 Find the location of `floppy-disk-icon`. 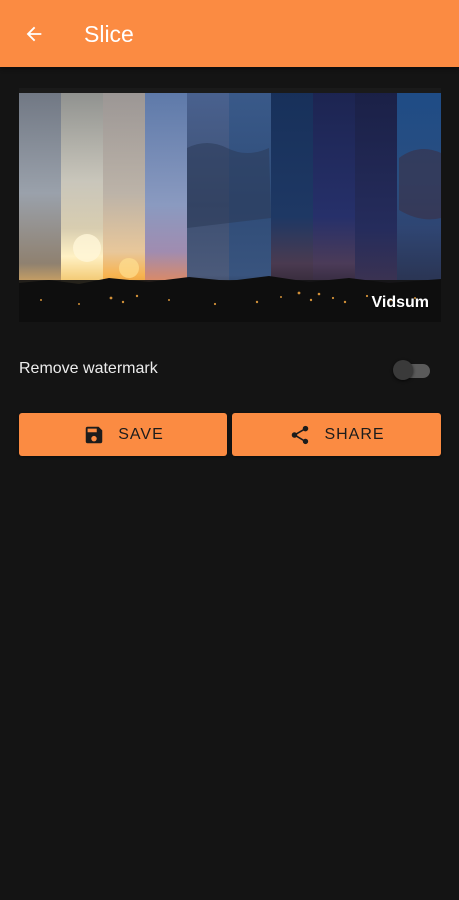

floppy-disk-icon is located at coordinates (94, 435).